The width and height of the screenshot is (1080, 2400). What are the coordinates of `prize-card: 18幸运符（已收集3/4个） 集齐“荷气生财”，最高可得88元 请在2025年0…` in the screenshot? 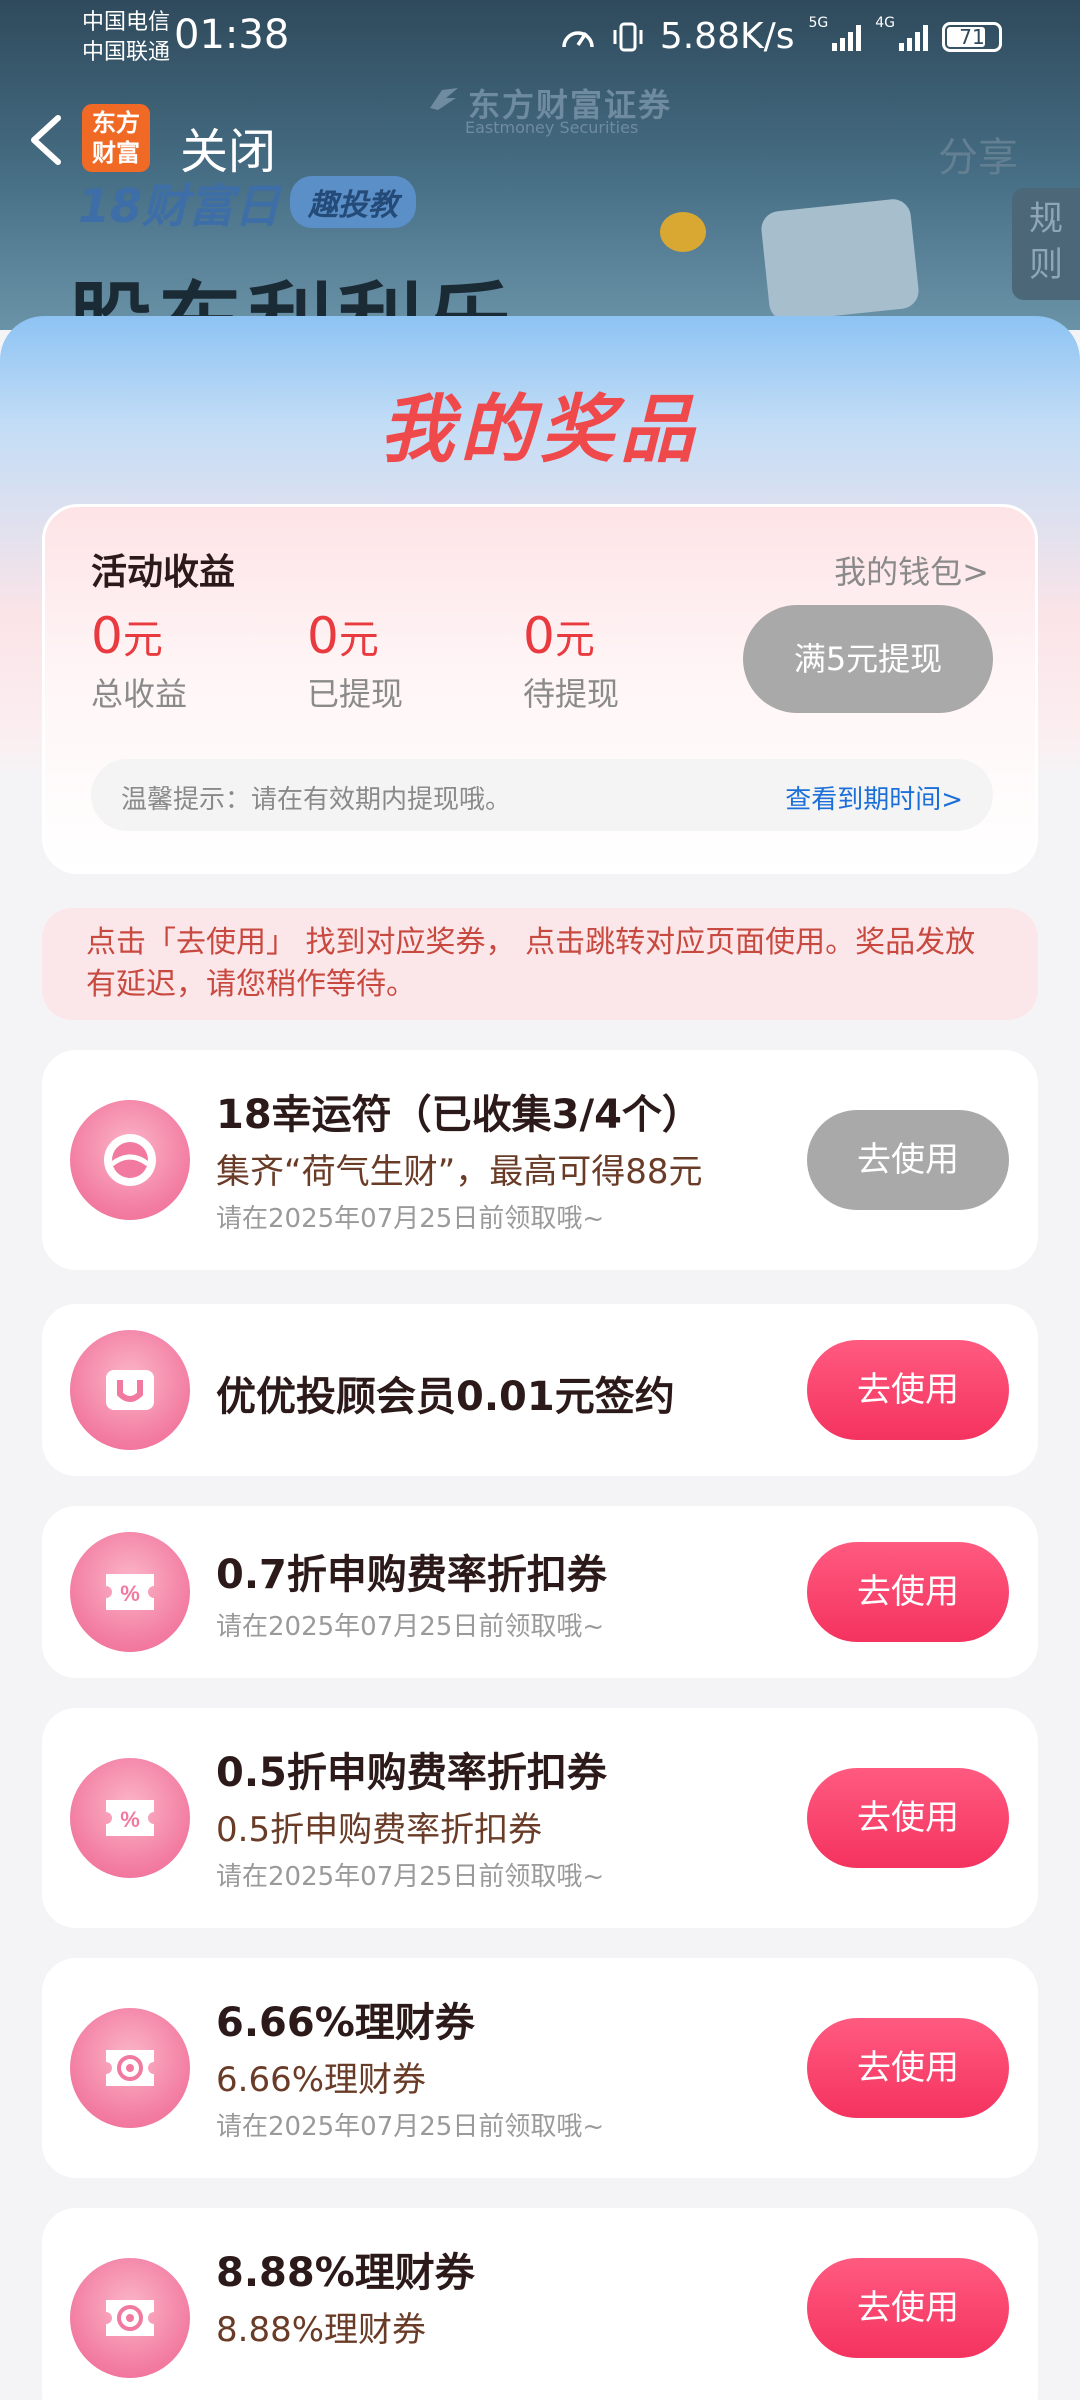 It's located at (540, 1160).